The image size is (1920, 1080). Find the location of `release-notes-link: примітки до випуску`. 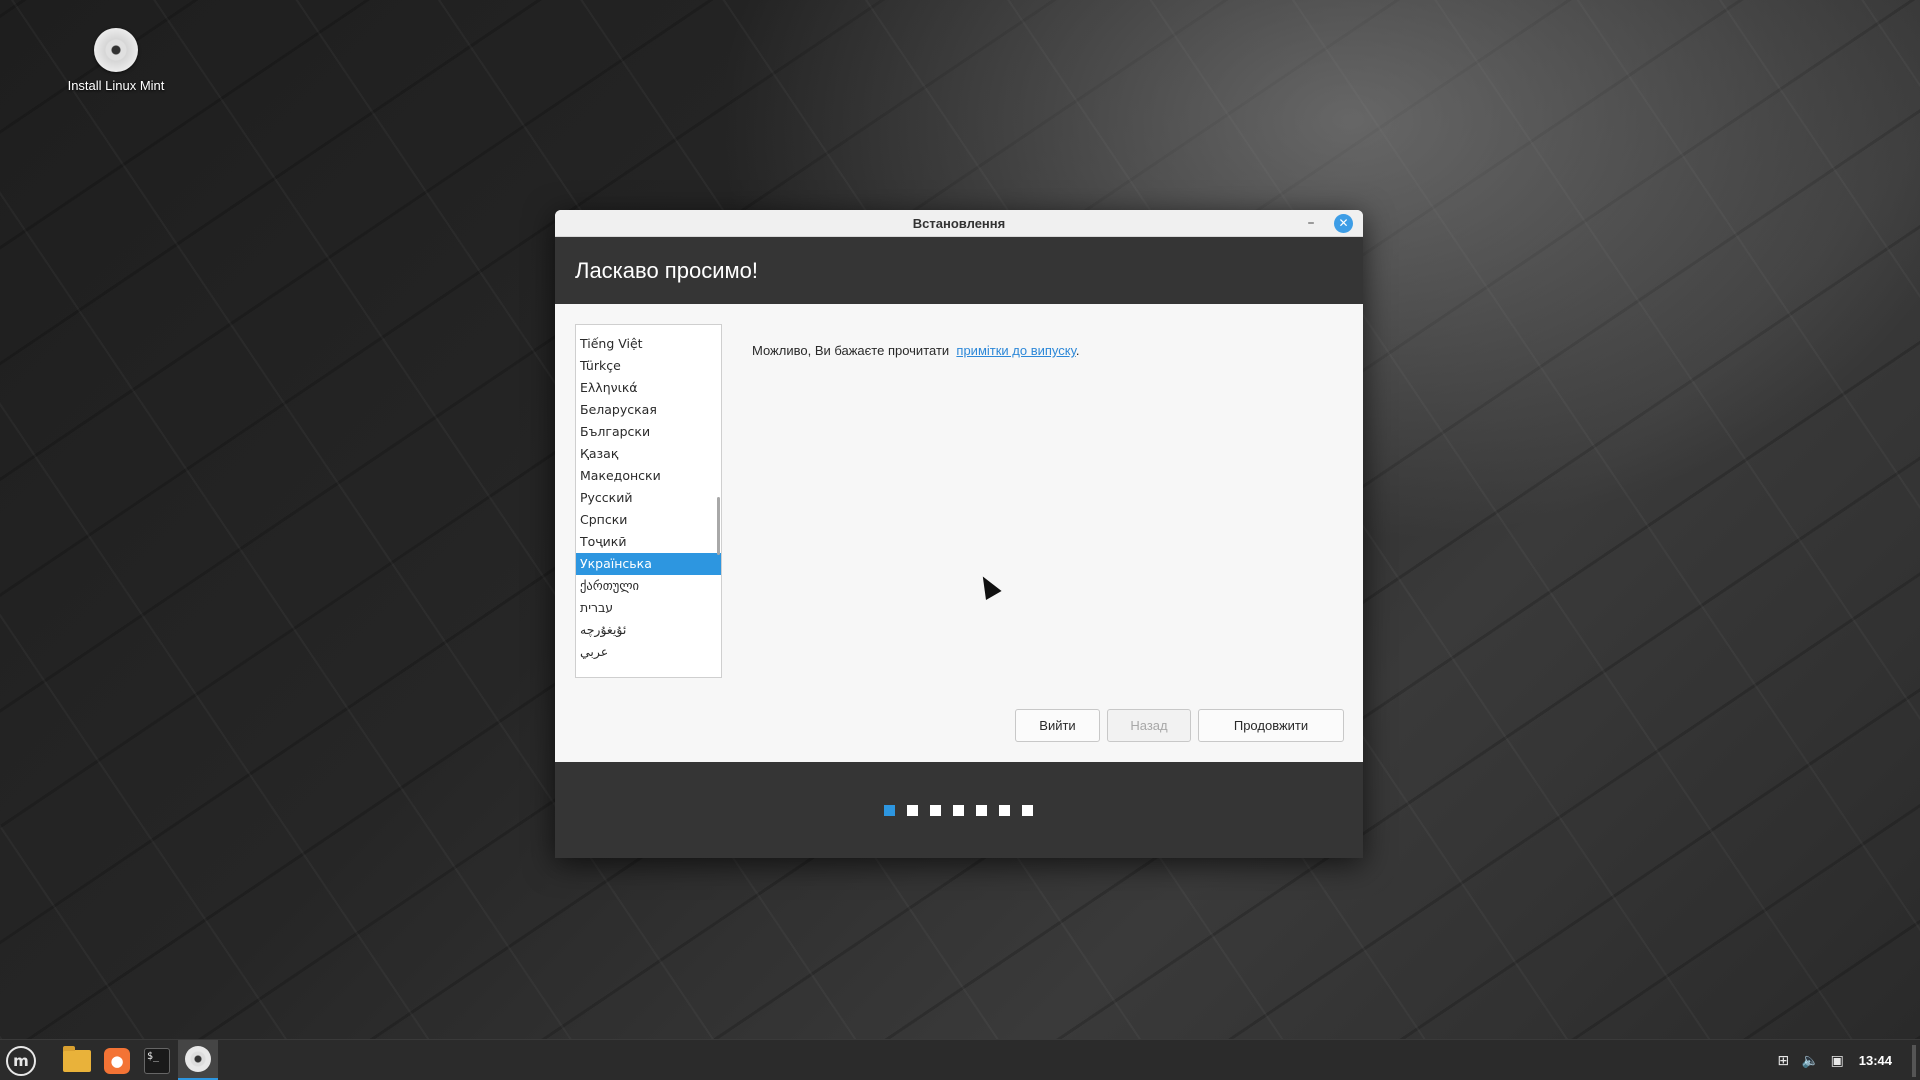

release-notes-link: примітки до випуску is located at coordinates (1015, 350).